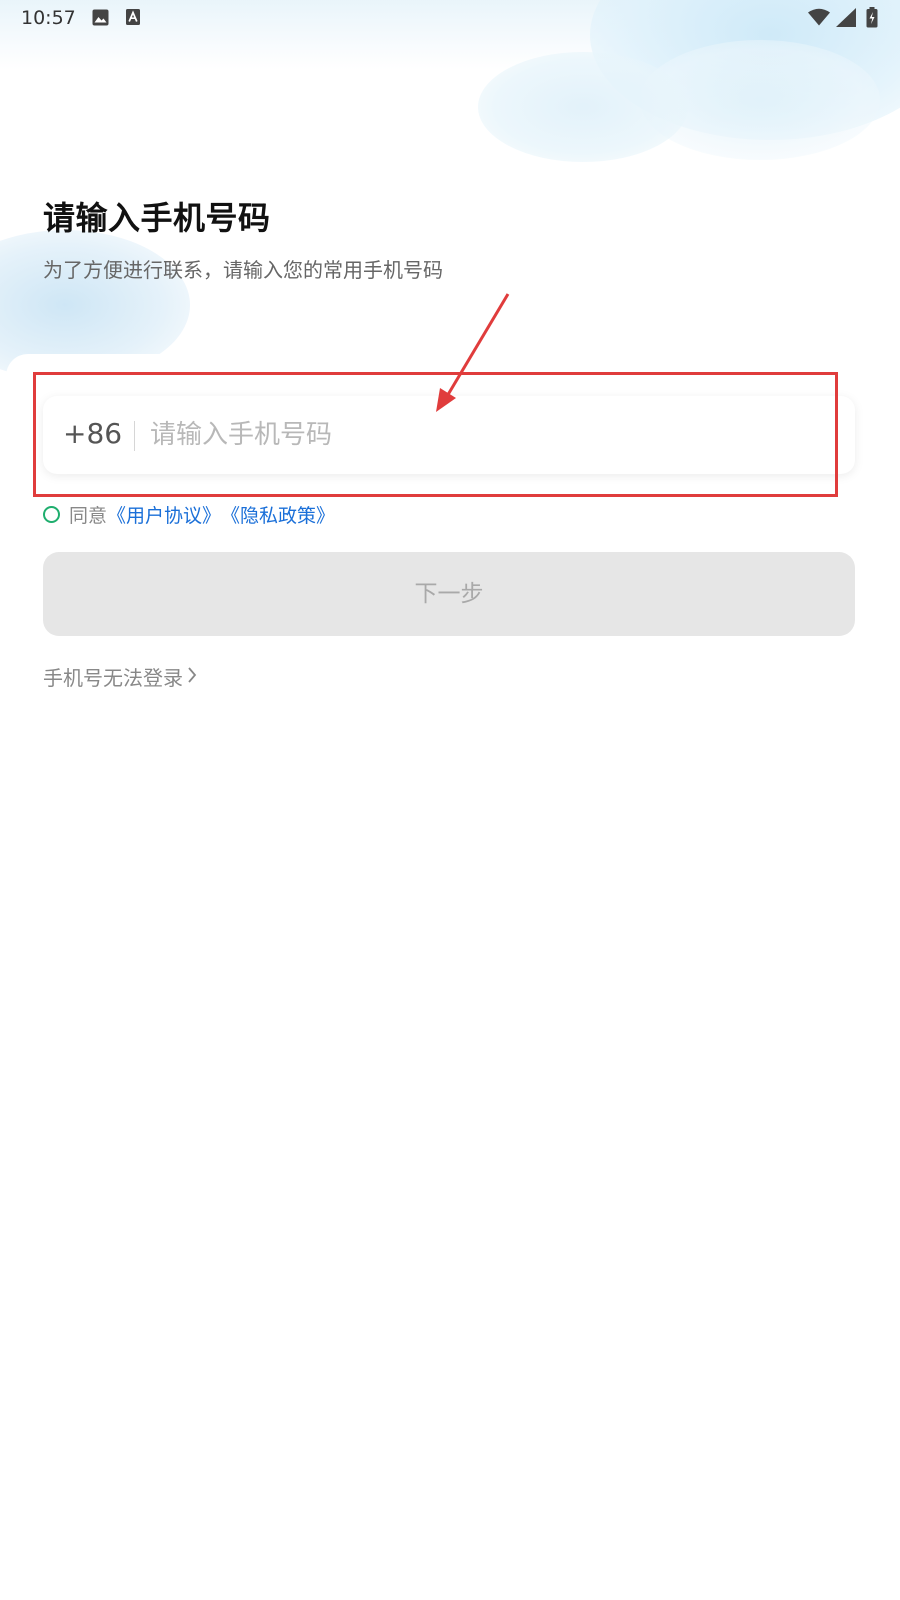 The width and height of the screenshot is (900, 1600). Describe the element at coordinates (278, 514) in the screenshot. I see `privacy-policy-link: 《隐私政策》` at that location.